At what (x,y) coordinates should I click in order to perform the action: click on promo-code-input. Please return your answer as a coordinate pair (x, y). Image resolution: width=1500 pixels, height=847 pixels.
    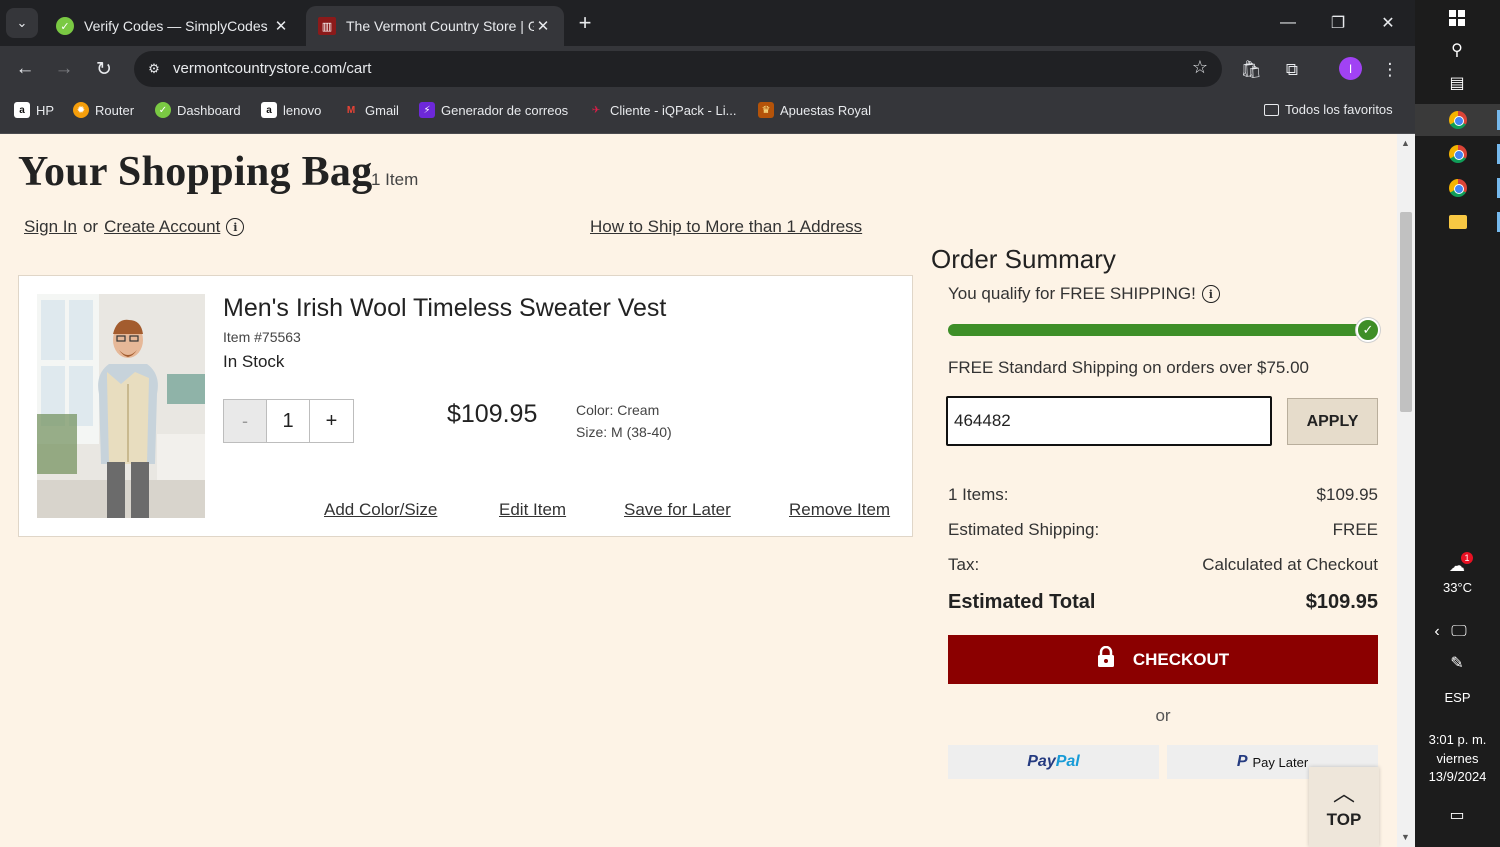
    Looking at the image, I should click on (1109, 421).